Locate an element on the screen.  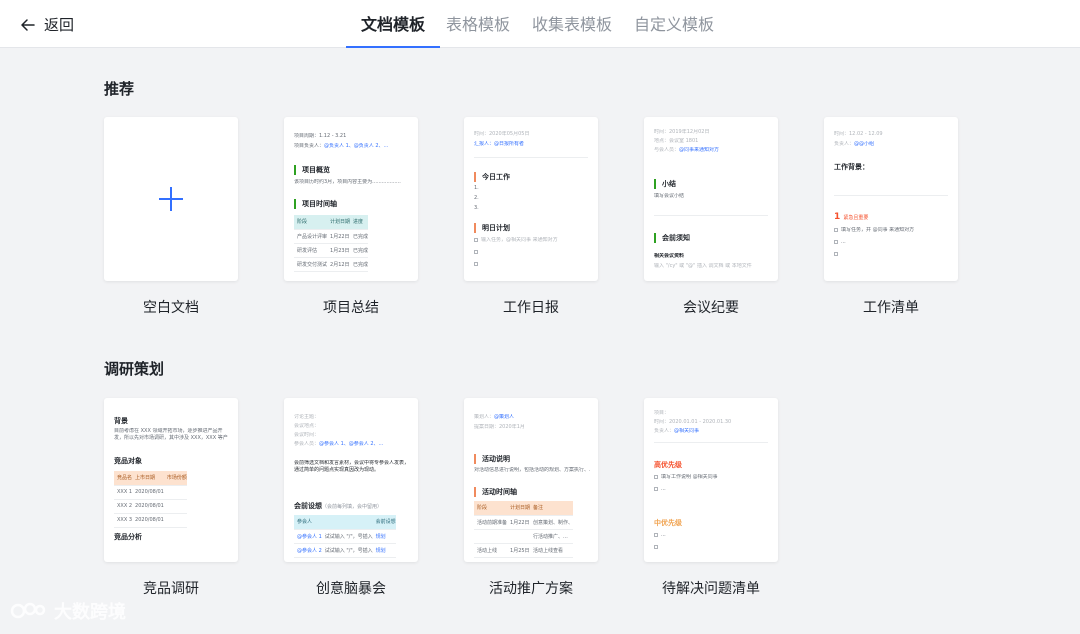
template-card-blank: 空白文档 is located at coordinates (171, 216).